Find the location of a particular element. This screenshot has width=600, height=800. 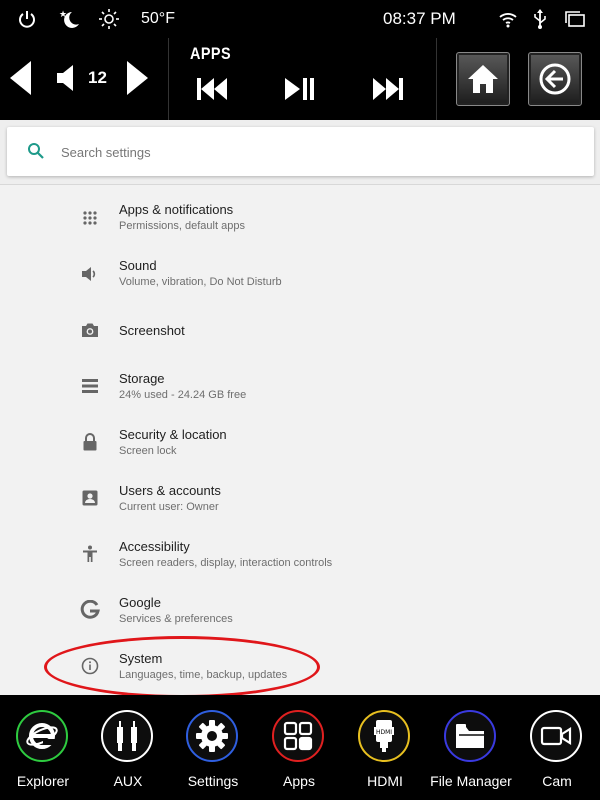

google-icon is located at coordinates (90, 610).